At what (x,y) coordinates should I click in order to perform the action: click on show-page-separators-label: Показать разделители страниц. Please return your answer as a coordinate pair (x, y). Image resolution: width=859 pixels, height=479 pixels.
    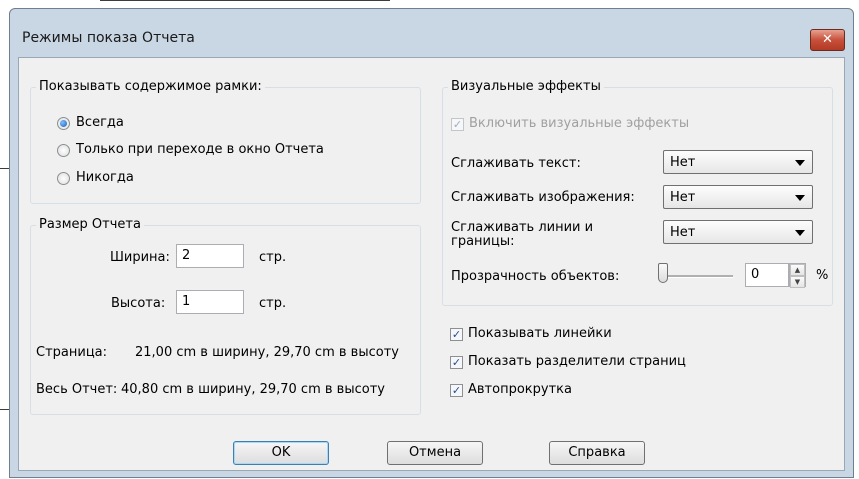
    Looking at the image, I should click on (577, 361).